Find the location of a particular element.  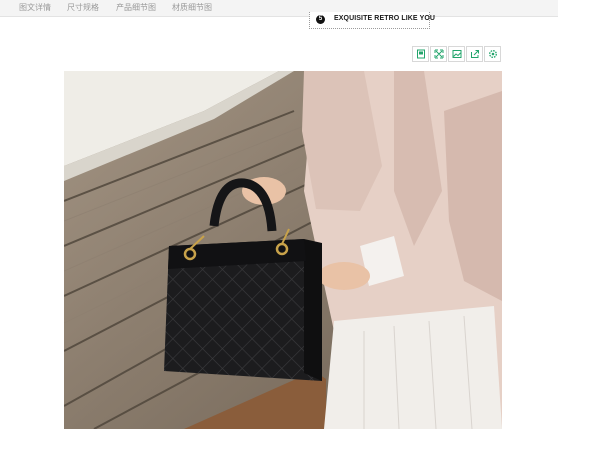

image-save-button is located at coordinates (456, 54).